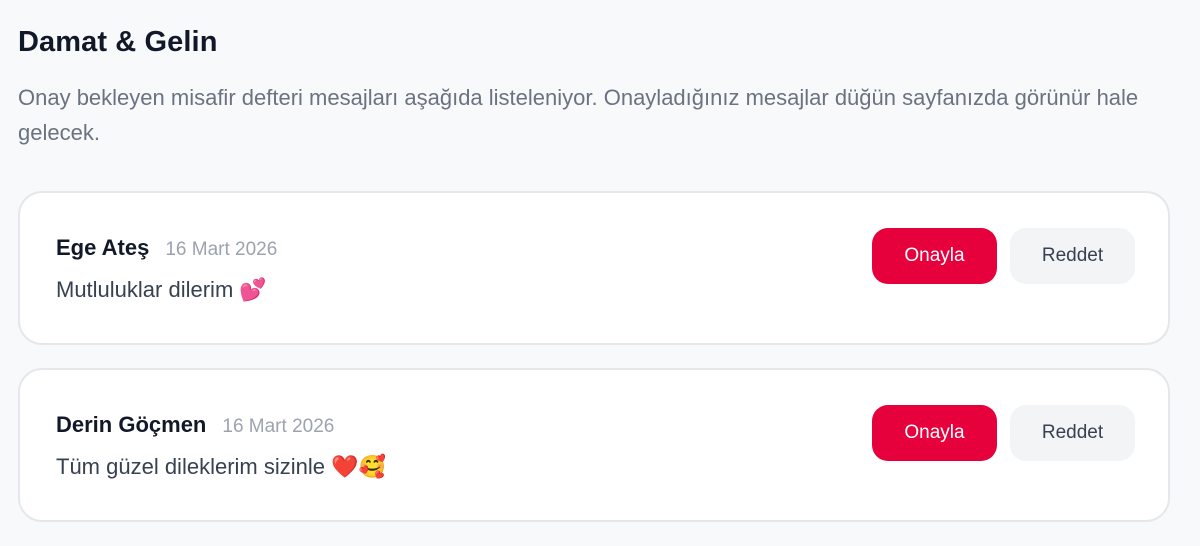 The width and height of the screenshot is (1200, 546). What do you see at coordinates (118, 42) in the screenshot?
I see `page-title: Damat & Gelin` at bounding box center [118, 42].